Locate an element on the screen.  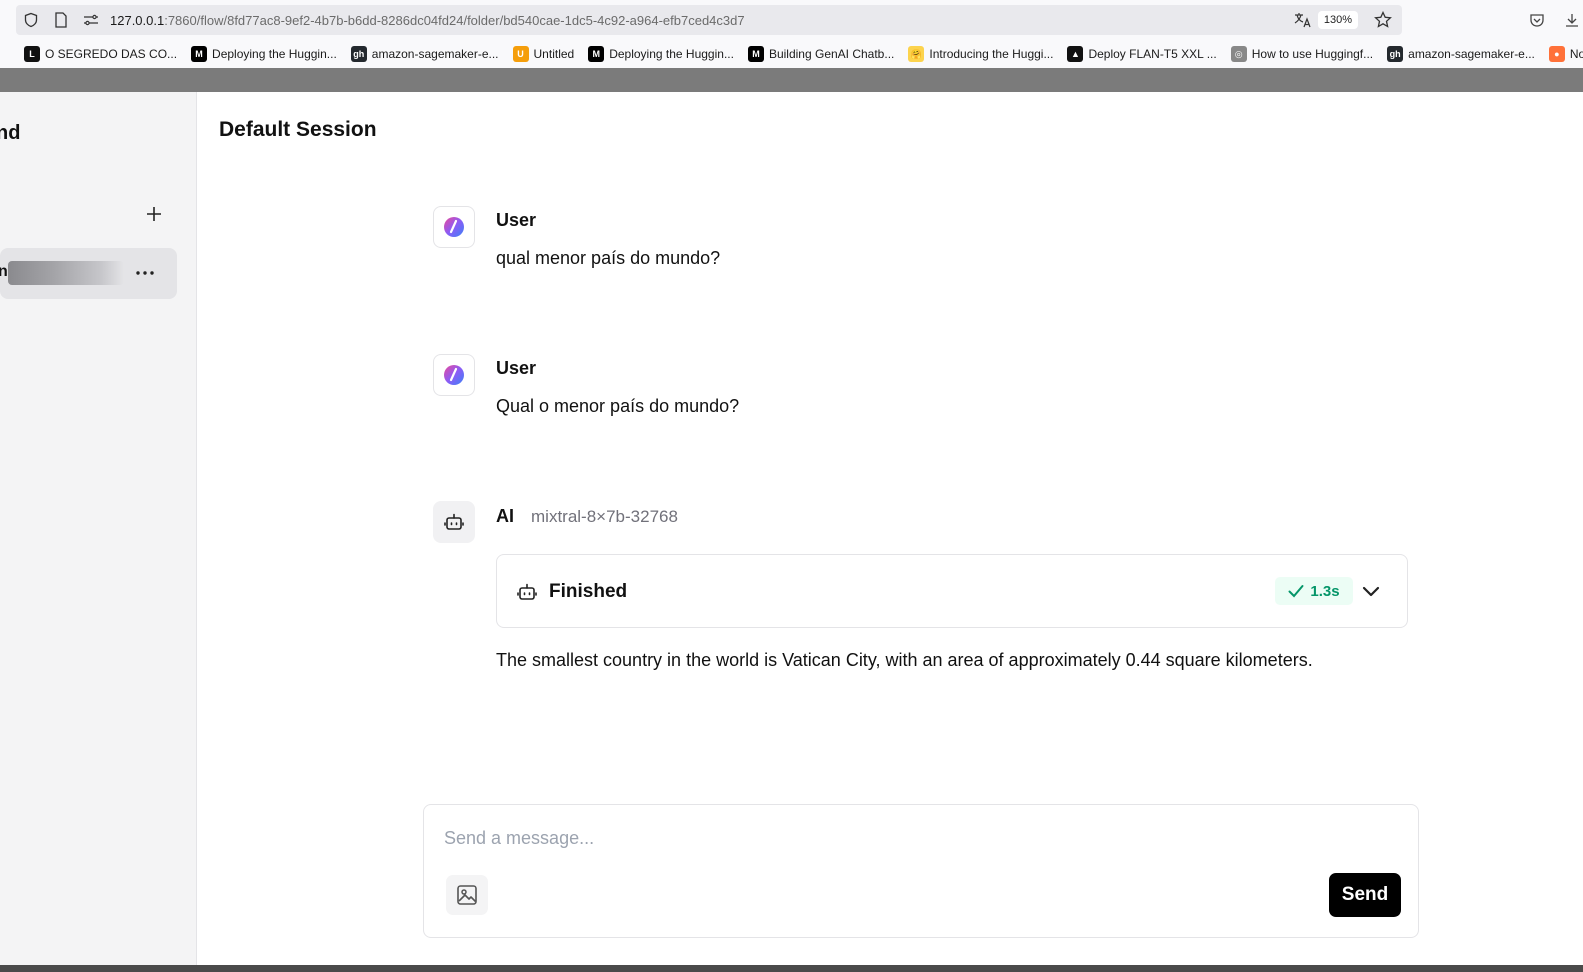
image-icon is located at coordinates (467, 895).